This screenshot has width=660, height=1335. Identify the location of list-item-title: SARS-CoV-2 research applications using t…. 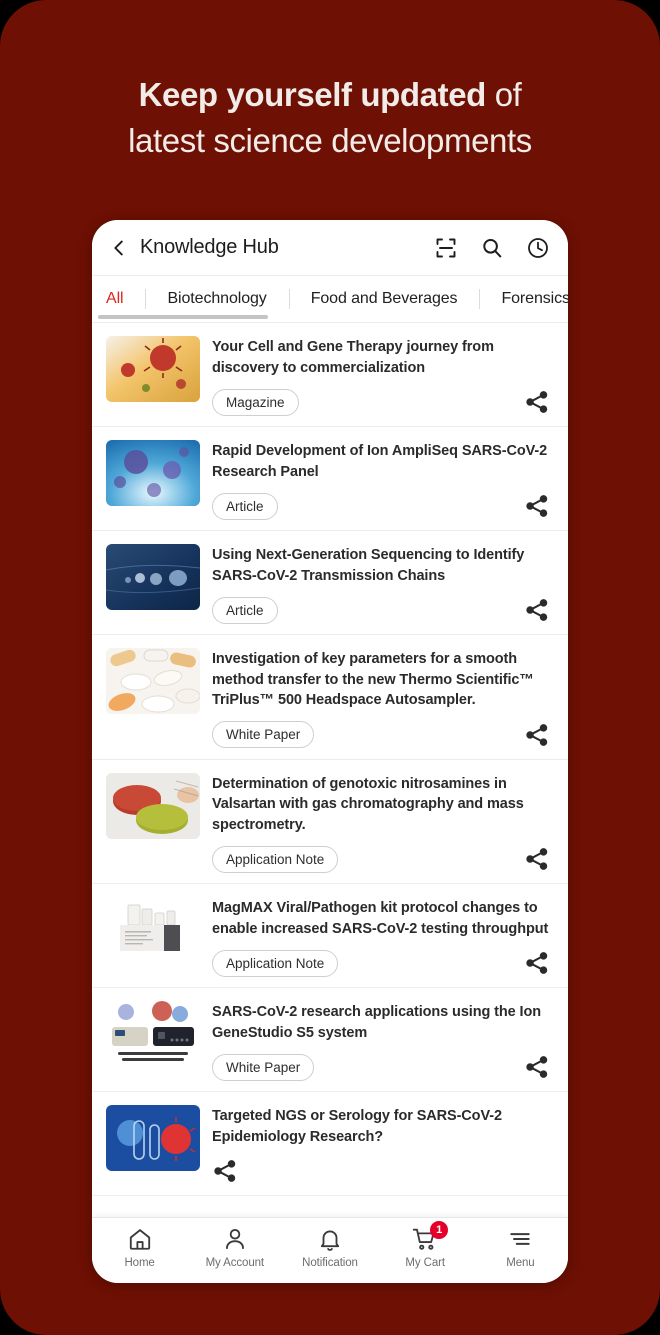
(376, 1022).